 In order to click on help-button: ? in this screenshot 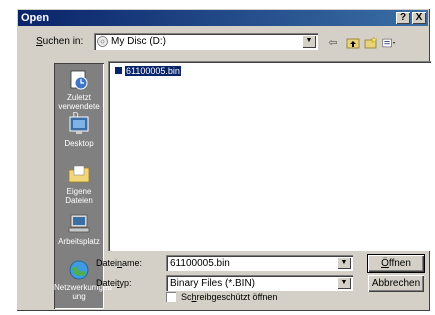, I will do `click(403, 18)`.